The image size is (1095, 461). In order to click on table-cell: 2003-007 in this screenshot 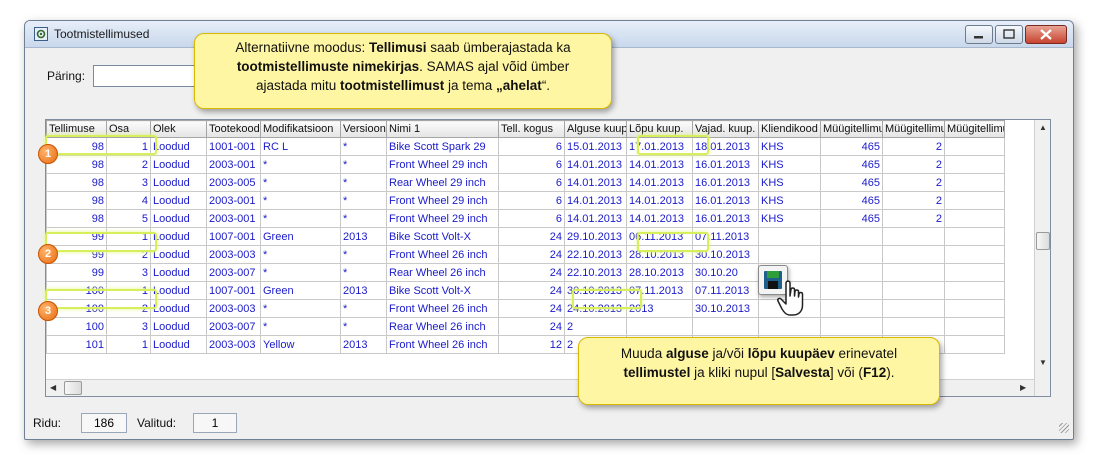, I will do `click(233, 272)`.